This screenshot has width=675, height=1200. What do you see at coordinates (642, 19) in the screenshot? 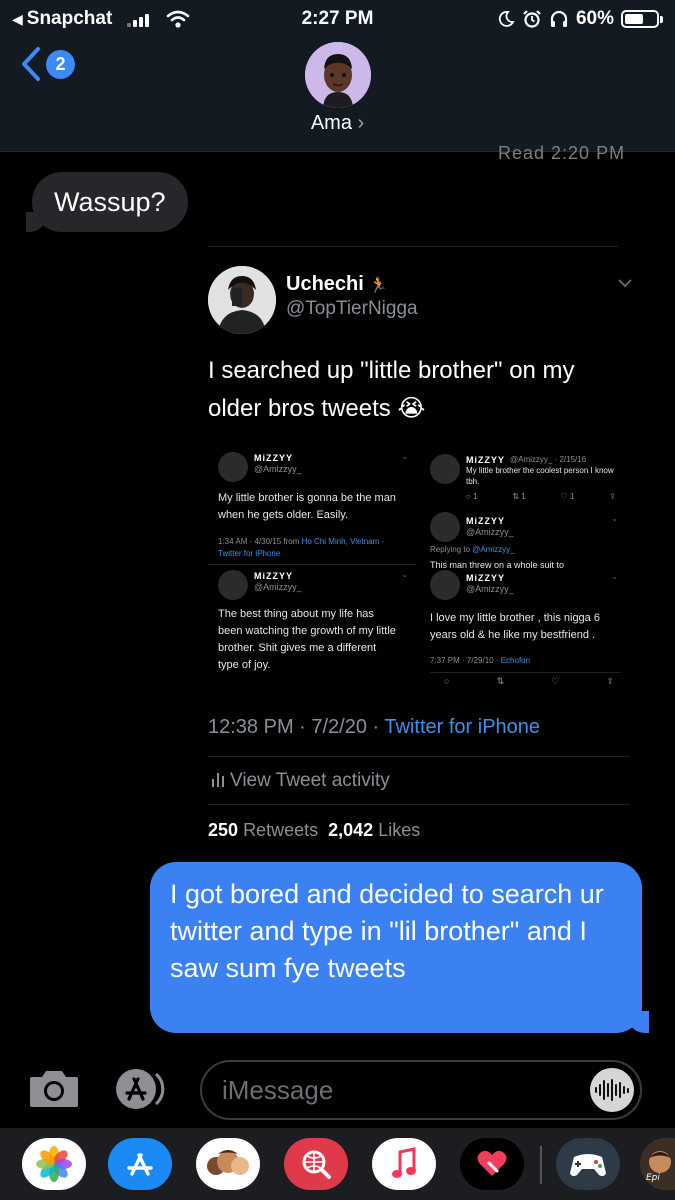
I see `battery-icon` at bounding box center [642, 19].